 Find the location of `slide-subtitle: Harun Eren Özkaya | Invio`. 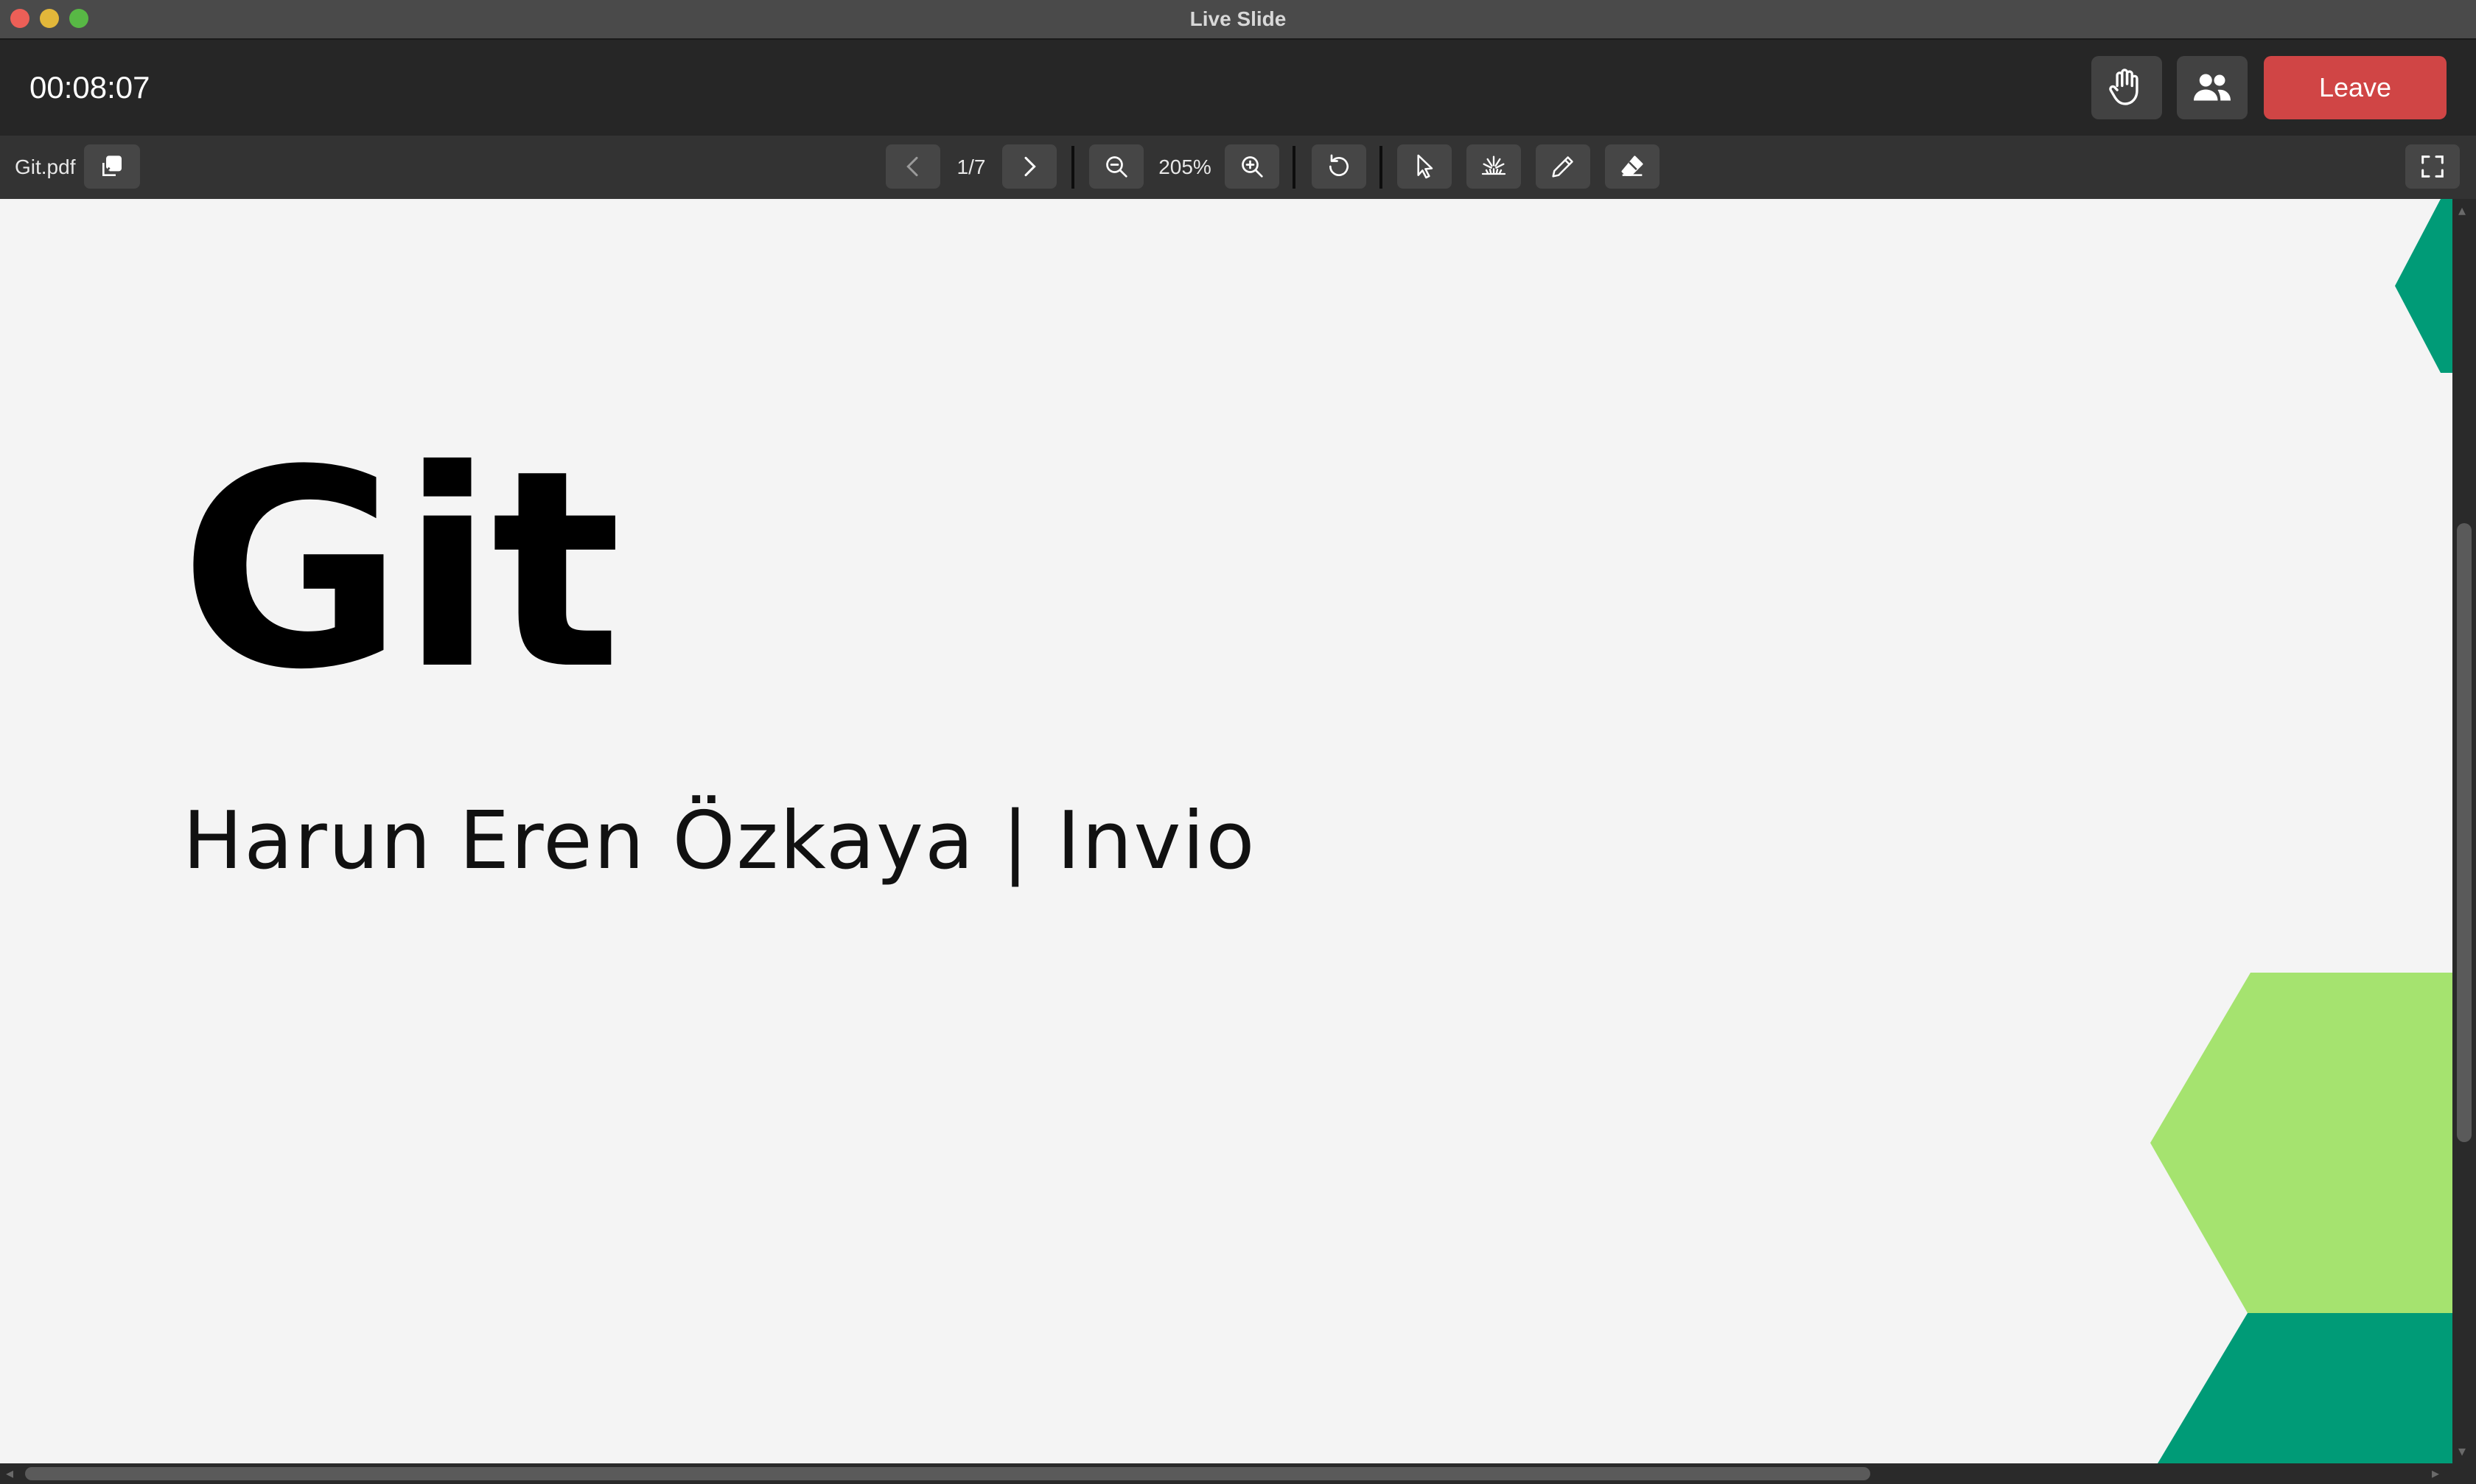

slide-subtitle: Harun Eren Özkaya | Invio is located at coordinates (719, 841).